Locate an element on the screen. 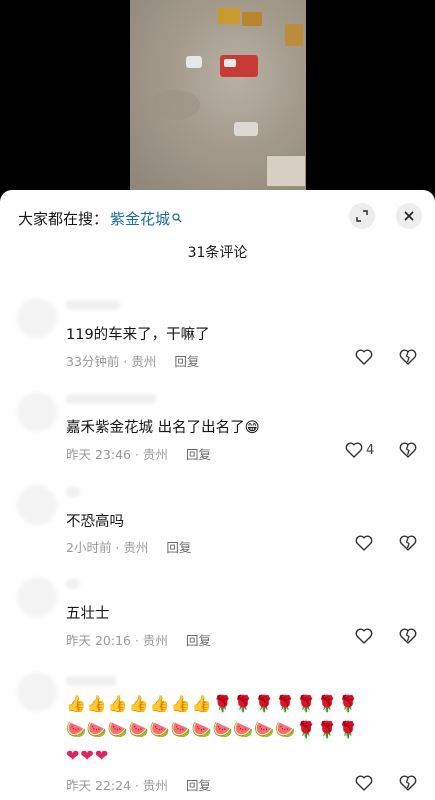  comment-meta: 昨天 23:46 · 贵州 回复 is located at coordinates (138, 454).